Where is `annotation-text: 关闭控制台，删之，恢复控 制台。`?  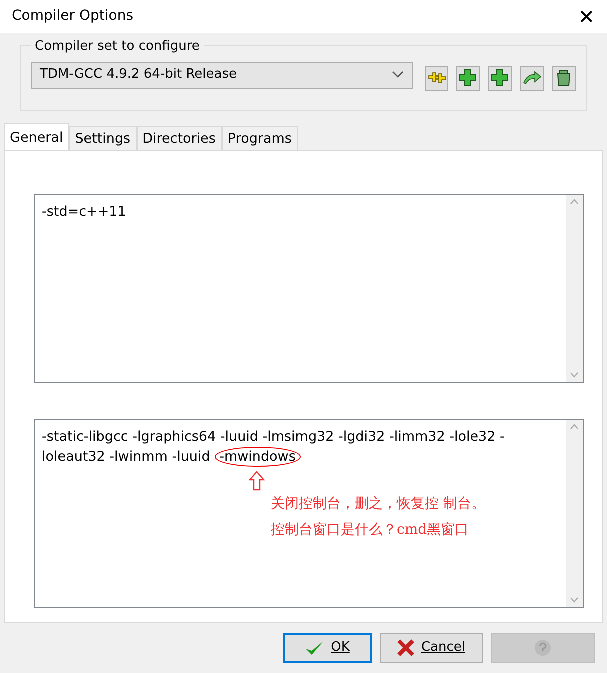 annotation-text: 关闭控制台，删之，恢复控 制台。 is located at coordinates (378, 504).